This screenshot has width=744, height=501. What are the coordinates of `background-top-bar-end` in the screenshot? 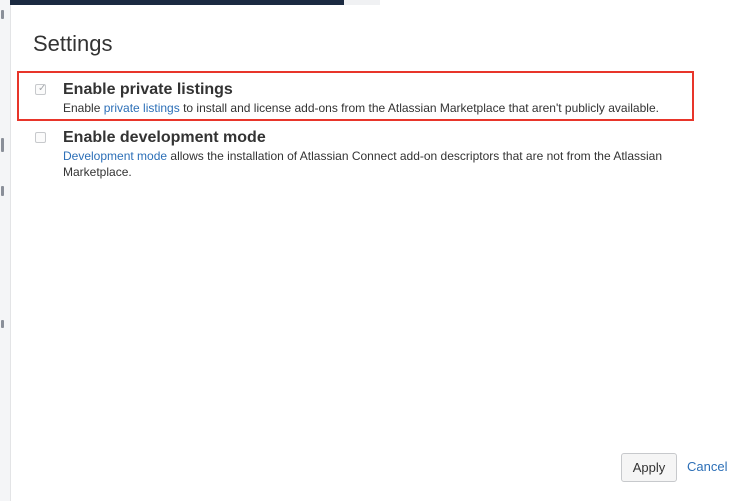 It's located at (362, 2).